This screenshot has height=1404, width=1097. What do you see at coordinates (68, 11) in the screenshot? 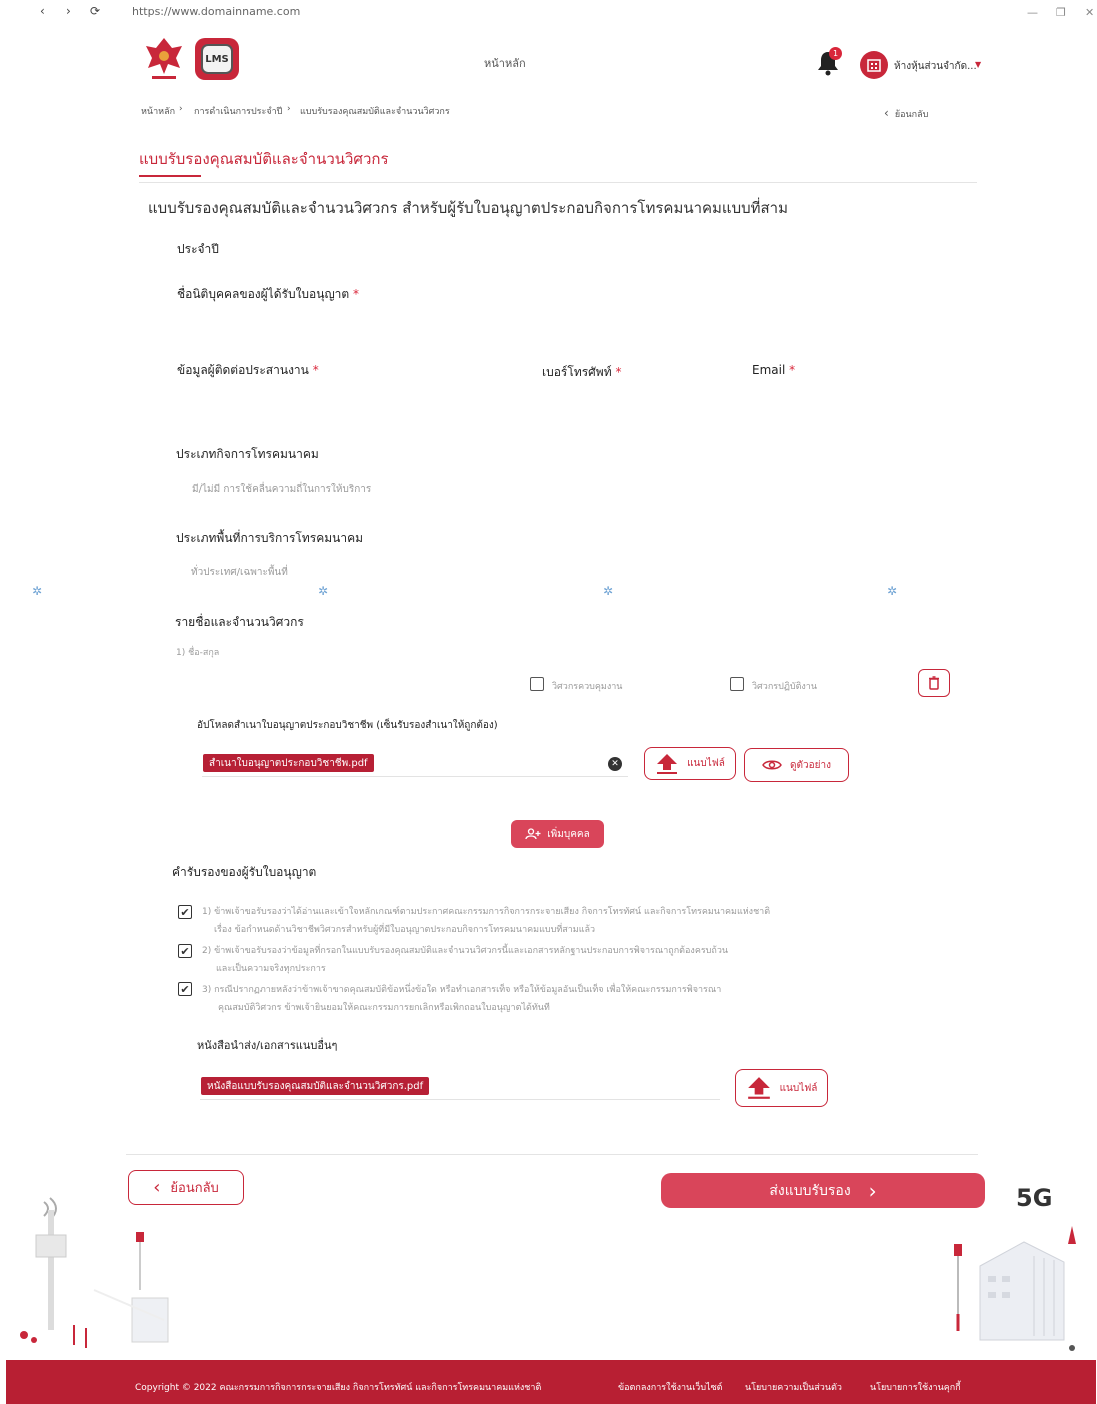
I see `browser-forward-button: ›` at bounding box center [68, 11].